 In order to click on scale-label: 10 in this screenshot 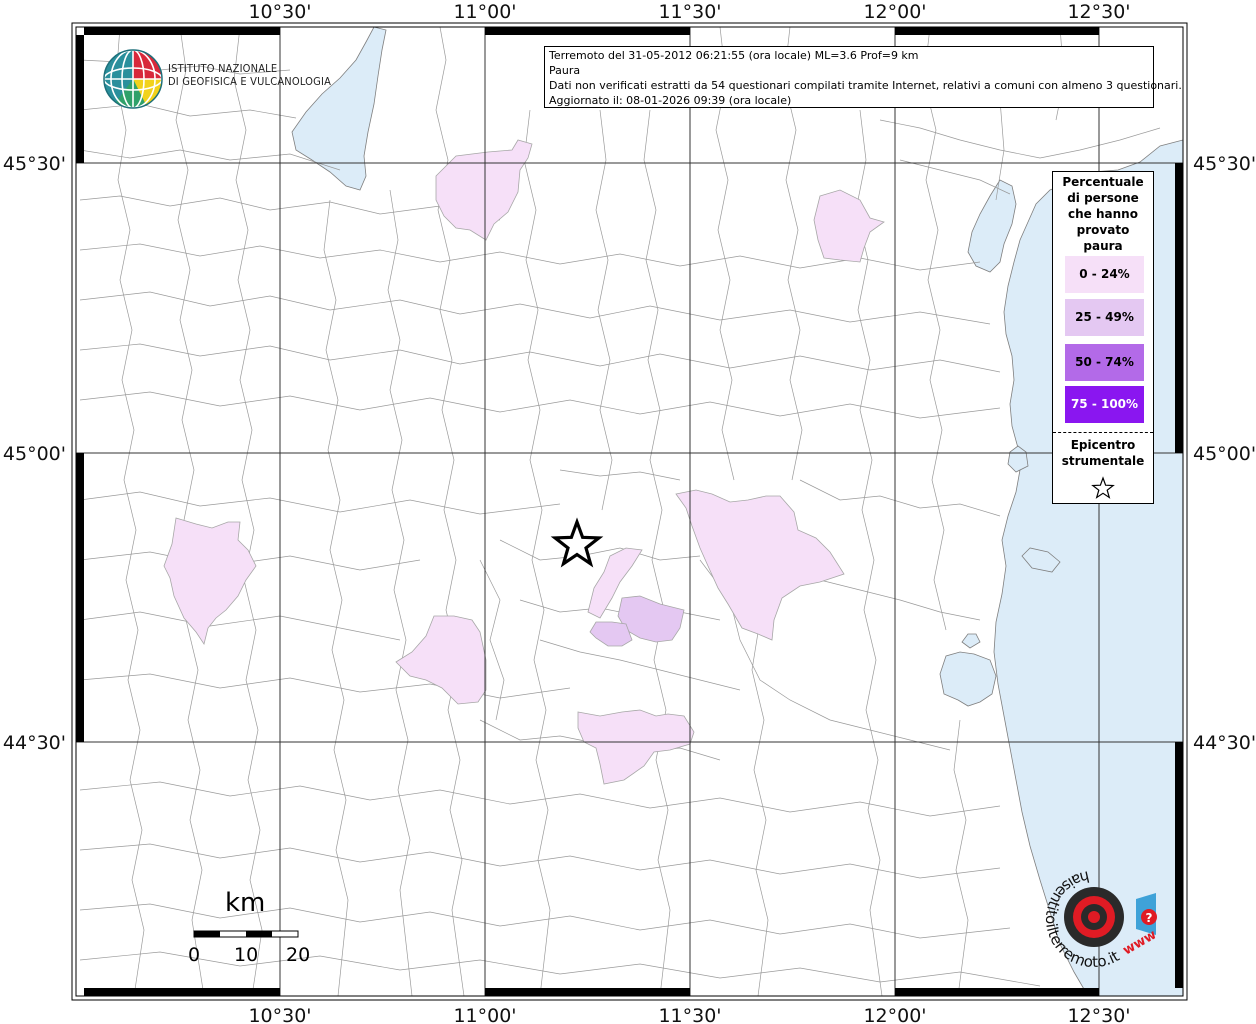, I will do `click(246, 955)`.